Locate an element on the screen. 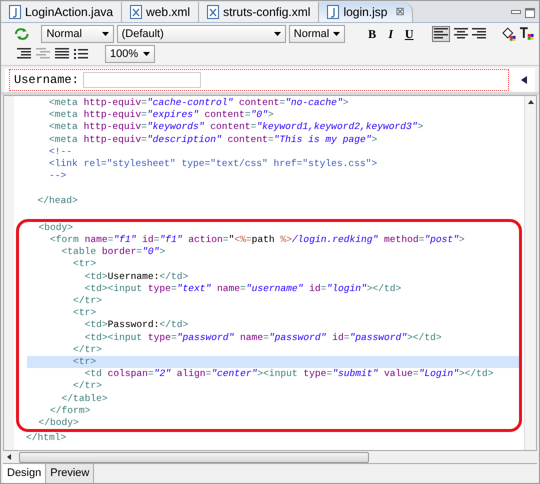 This screenshot has height=484, width=540. code-line: <meta http-equiv="expires" content="0"> is located at coordinates (161, 115).